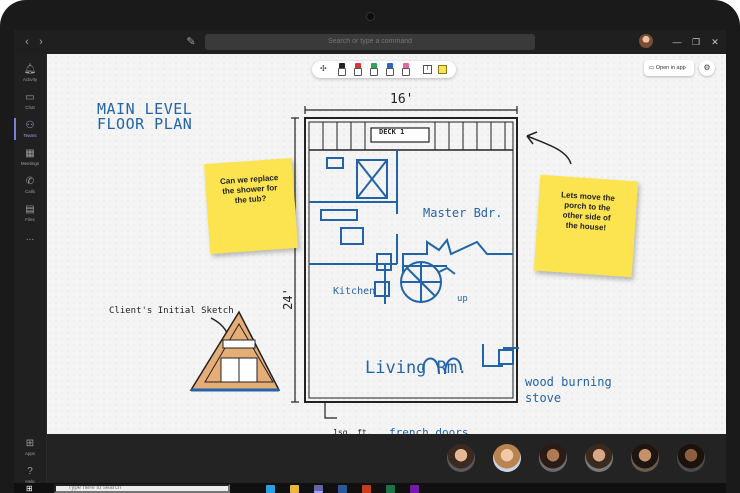 This screenshot has height=493, width=740. What do you see at coordinates (41, 42) in the screenshot?
I see `forward-arrow-icon: ›` at bounding box center [41, 42].